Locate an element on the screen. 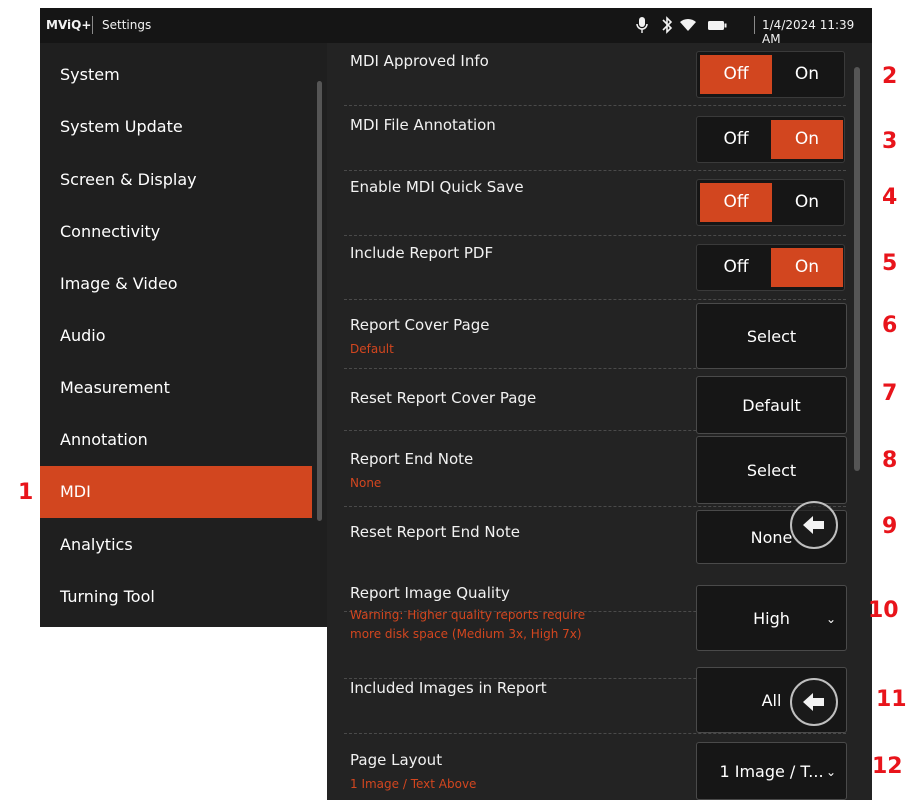 Image resolution: width=917 pixels, height=801 pixels. settings-scrollbar is located at coordinates (857, 269).